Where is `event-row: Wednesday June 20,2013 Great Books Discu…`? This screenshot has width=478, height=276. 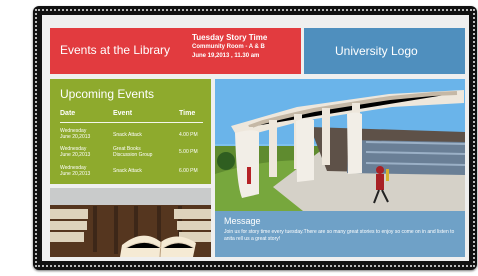 event-row: Wednesday June 20,2013 Great Books Discu… is located at coordinates (131, 155).